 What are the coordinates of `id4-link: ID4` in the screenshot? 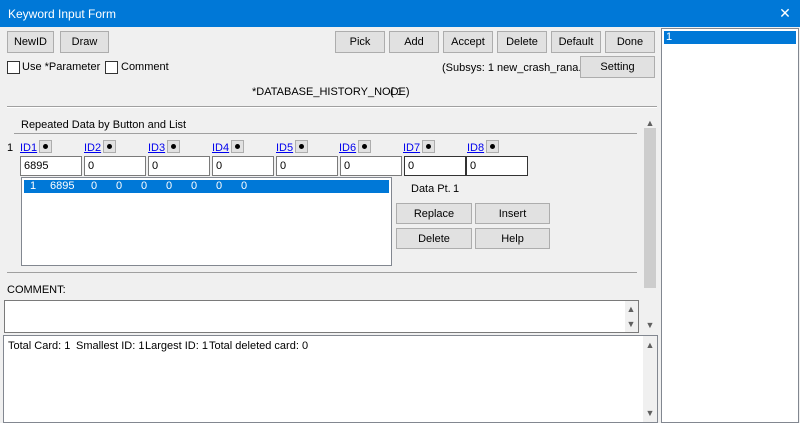 It's located at (220, 148).